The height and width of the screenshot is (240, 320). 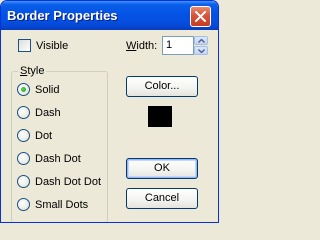 I want to click on close-icon, so click(x=200, y=16).